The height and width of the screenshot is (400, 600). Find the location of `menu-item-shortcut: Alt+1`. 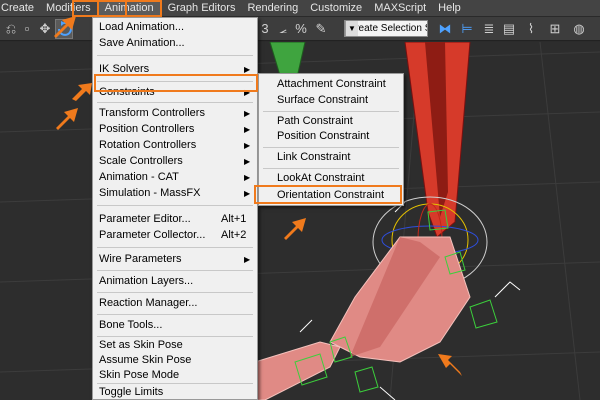

menu-item-shortcut: Alt+1 is located at coordinates (234, 219).